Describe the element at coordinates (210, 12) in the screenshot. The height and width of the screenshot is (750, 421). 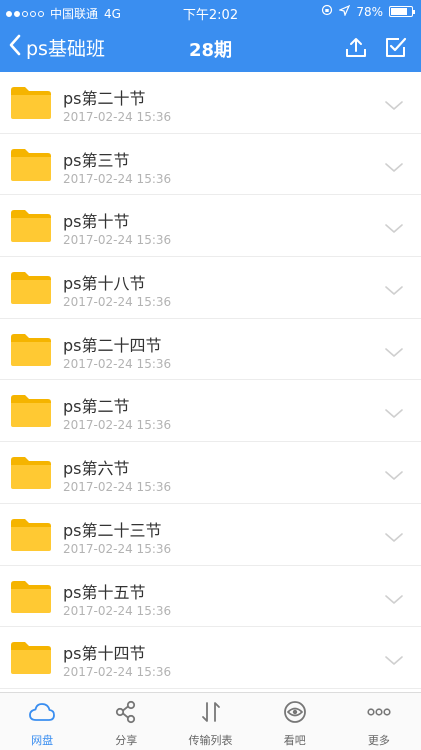
I see `status-bar: 中国联通 4G 下午2:02 78%` at that location.